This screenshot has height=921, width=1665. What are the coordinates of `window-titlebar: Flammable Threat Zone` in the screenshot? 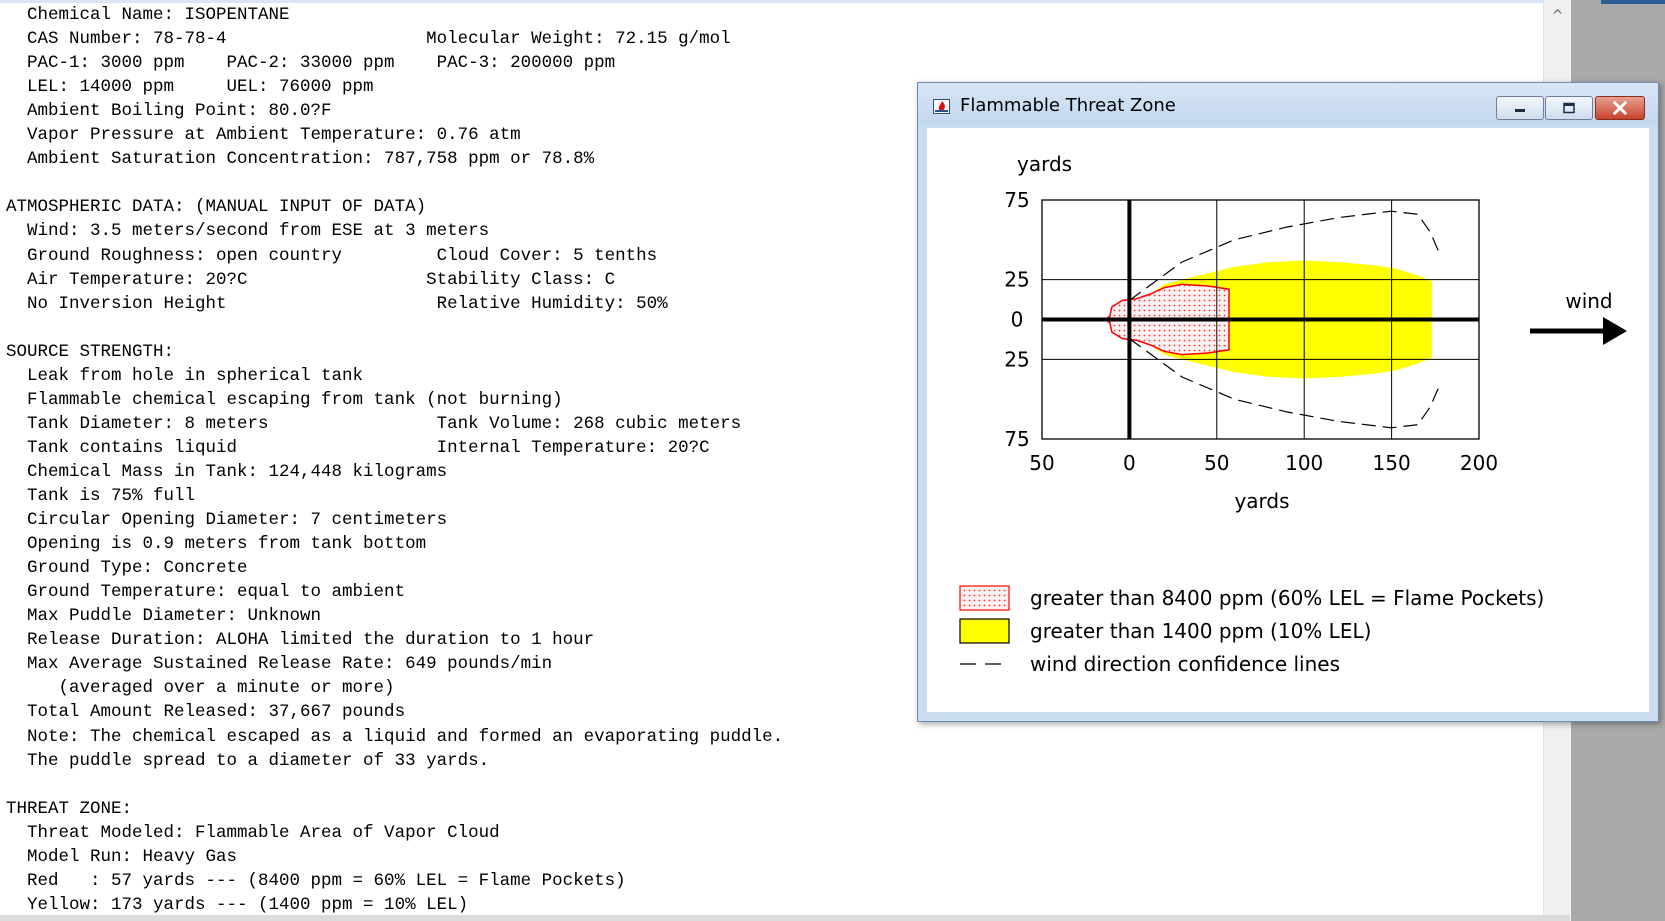 It's located at (1288, 104).